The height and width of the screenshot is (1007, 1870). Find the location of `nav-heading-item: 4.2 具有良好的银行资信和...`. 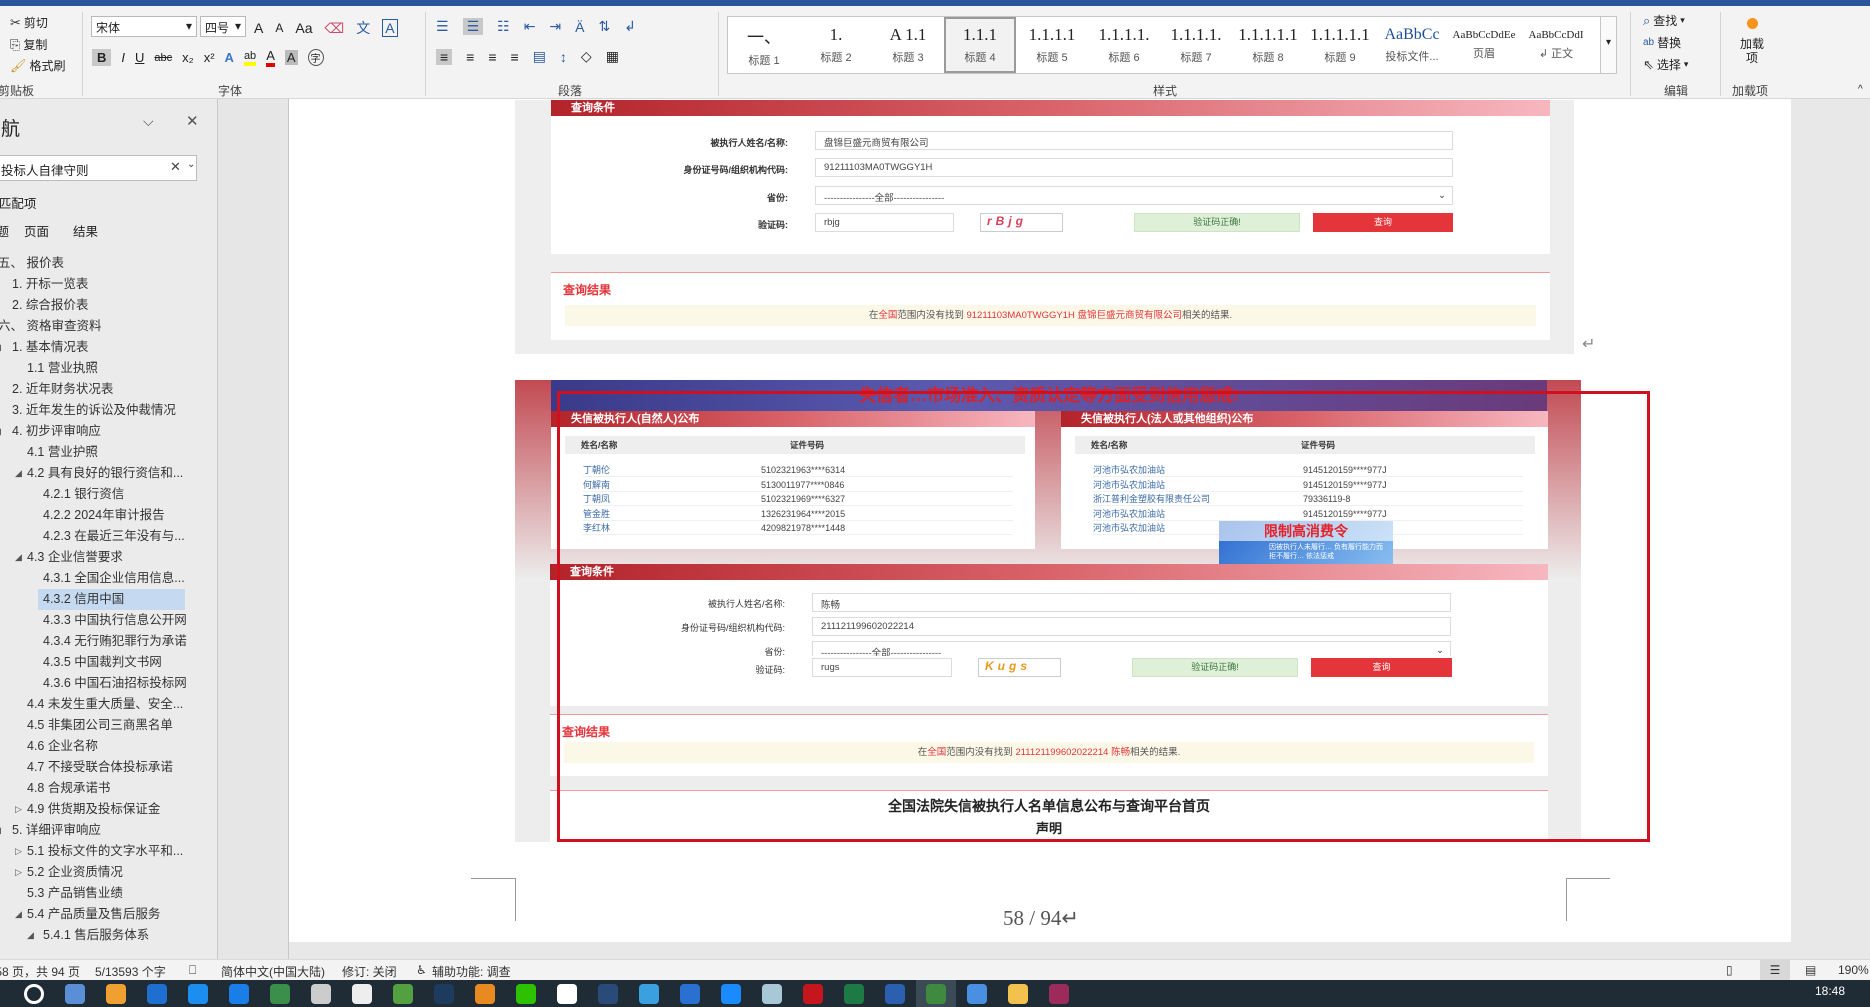

nav-heading-item: 4.2 具有良好的银行资信和... is located at coordinates (105, 473).